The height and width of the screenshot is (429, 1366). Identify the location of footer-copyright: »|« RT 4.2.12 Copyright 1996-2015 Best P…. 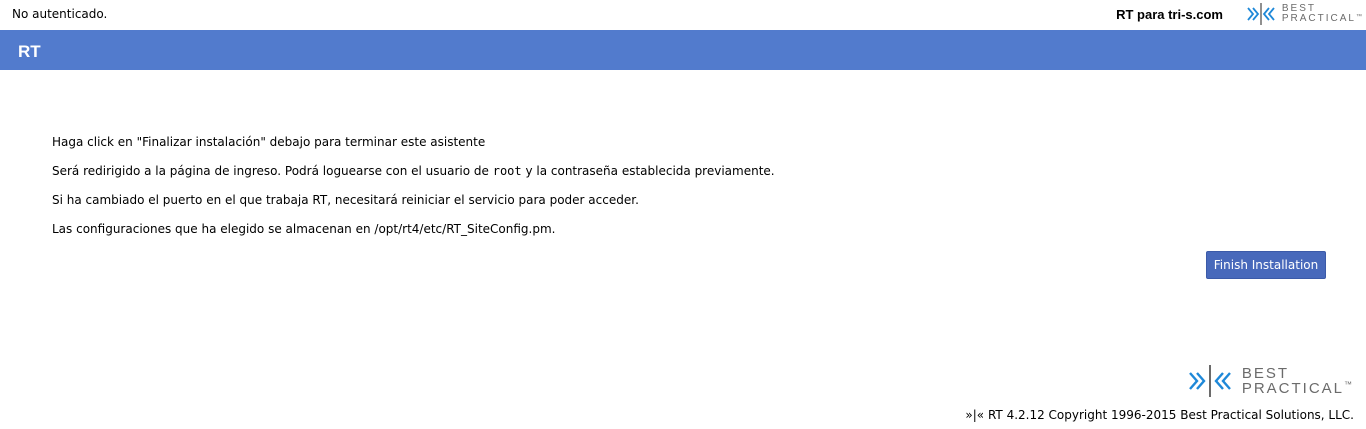
(1159, 415).